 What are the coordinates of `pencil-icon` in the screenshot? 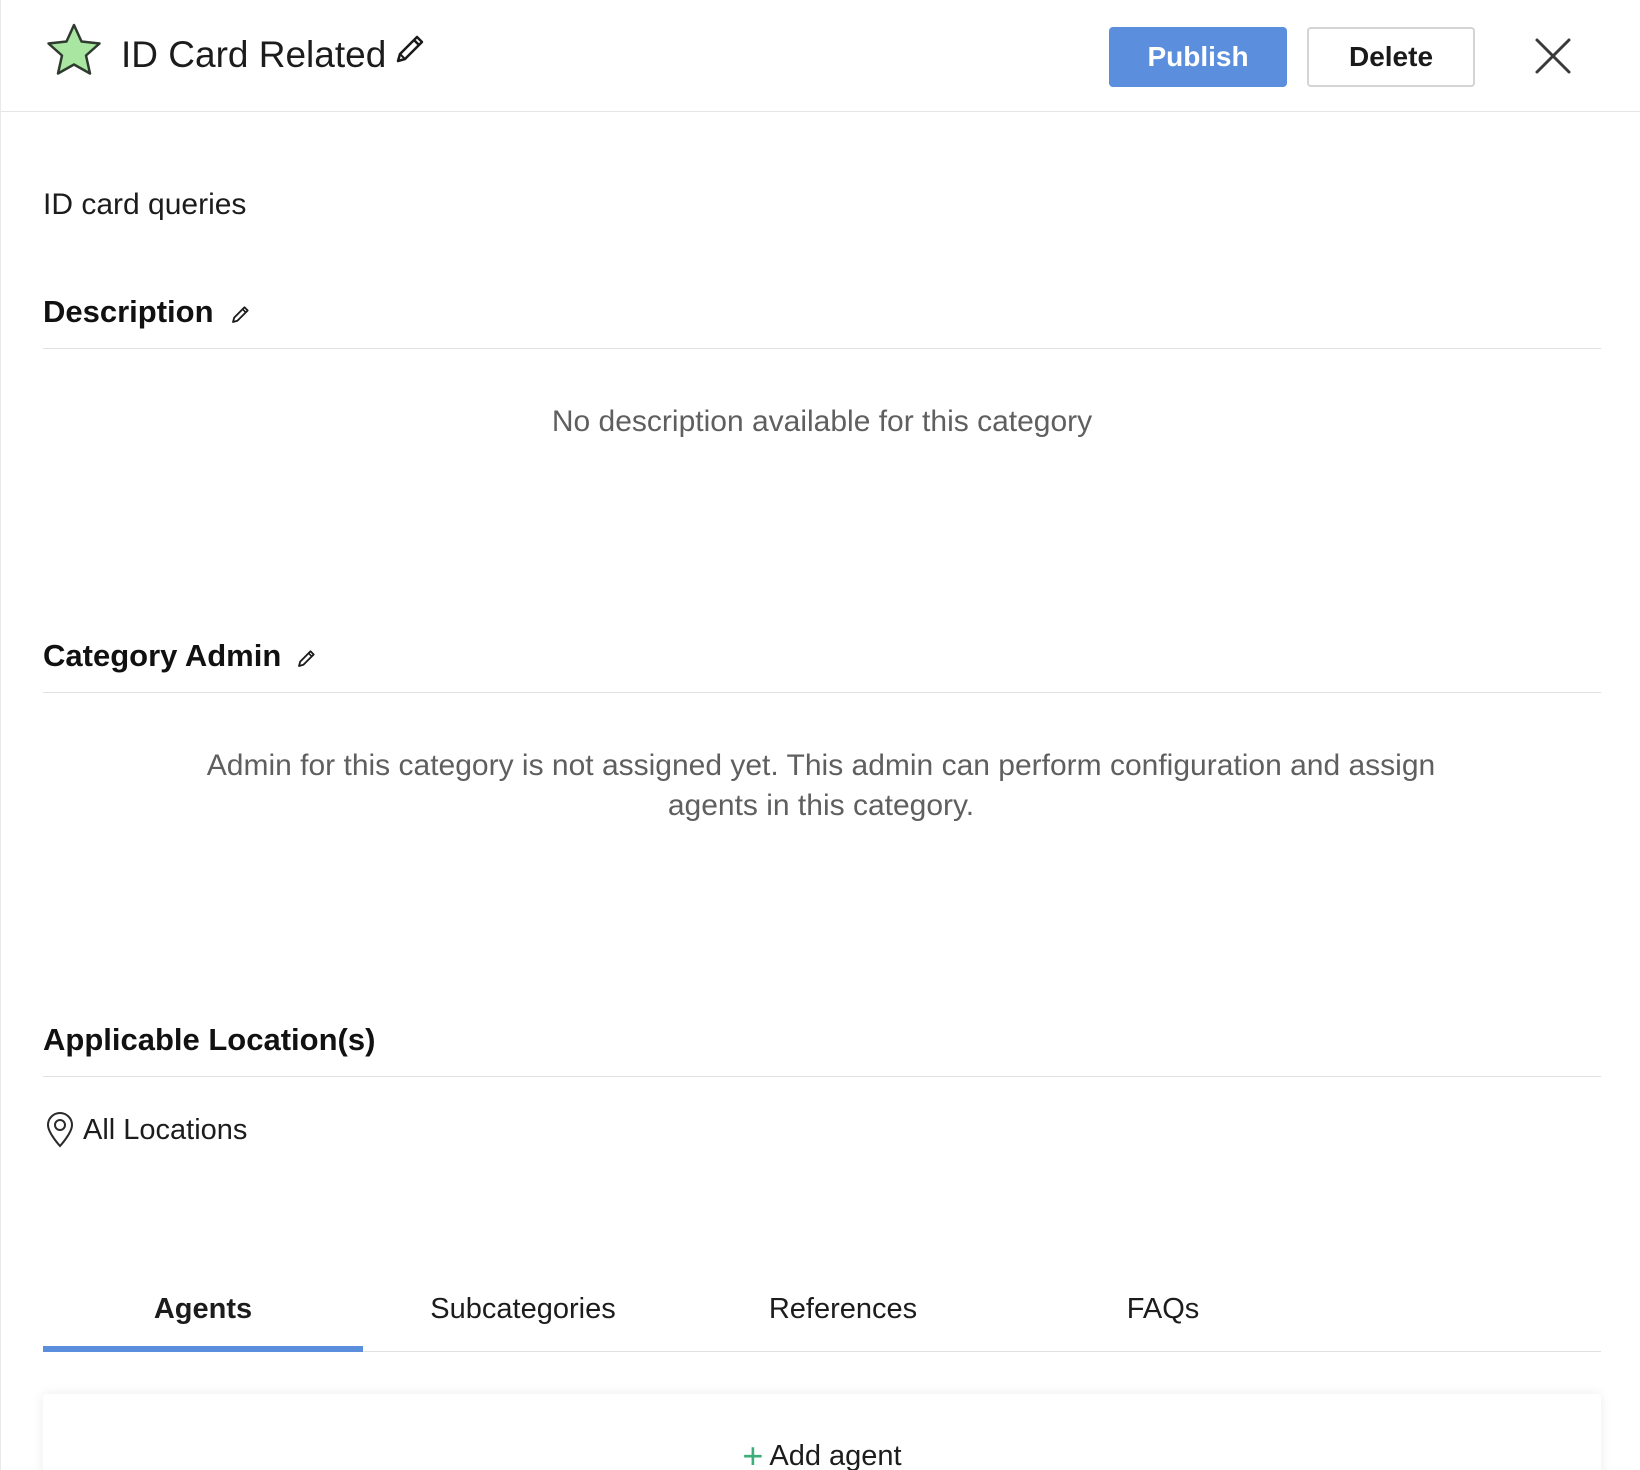 It's located at (410, 49).